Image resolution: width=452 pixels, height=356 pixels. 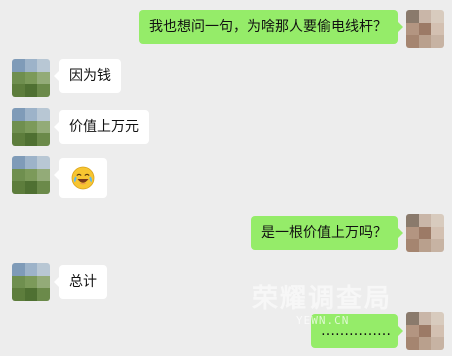 I want to click on watermark-brand: 荣耀调查局, so click(x=322, y=299).